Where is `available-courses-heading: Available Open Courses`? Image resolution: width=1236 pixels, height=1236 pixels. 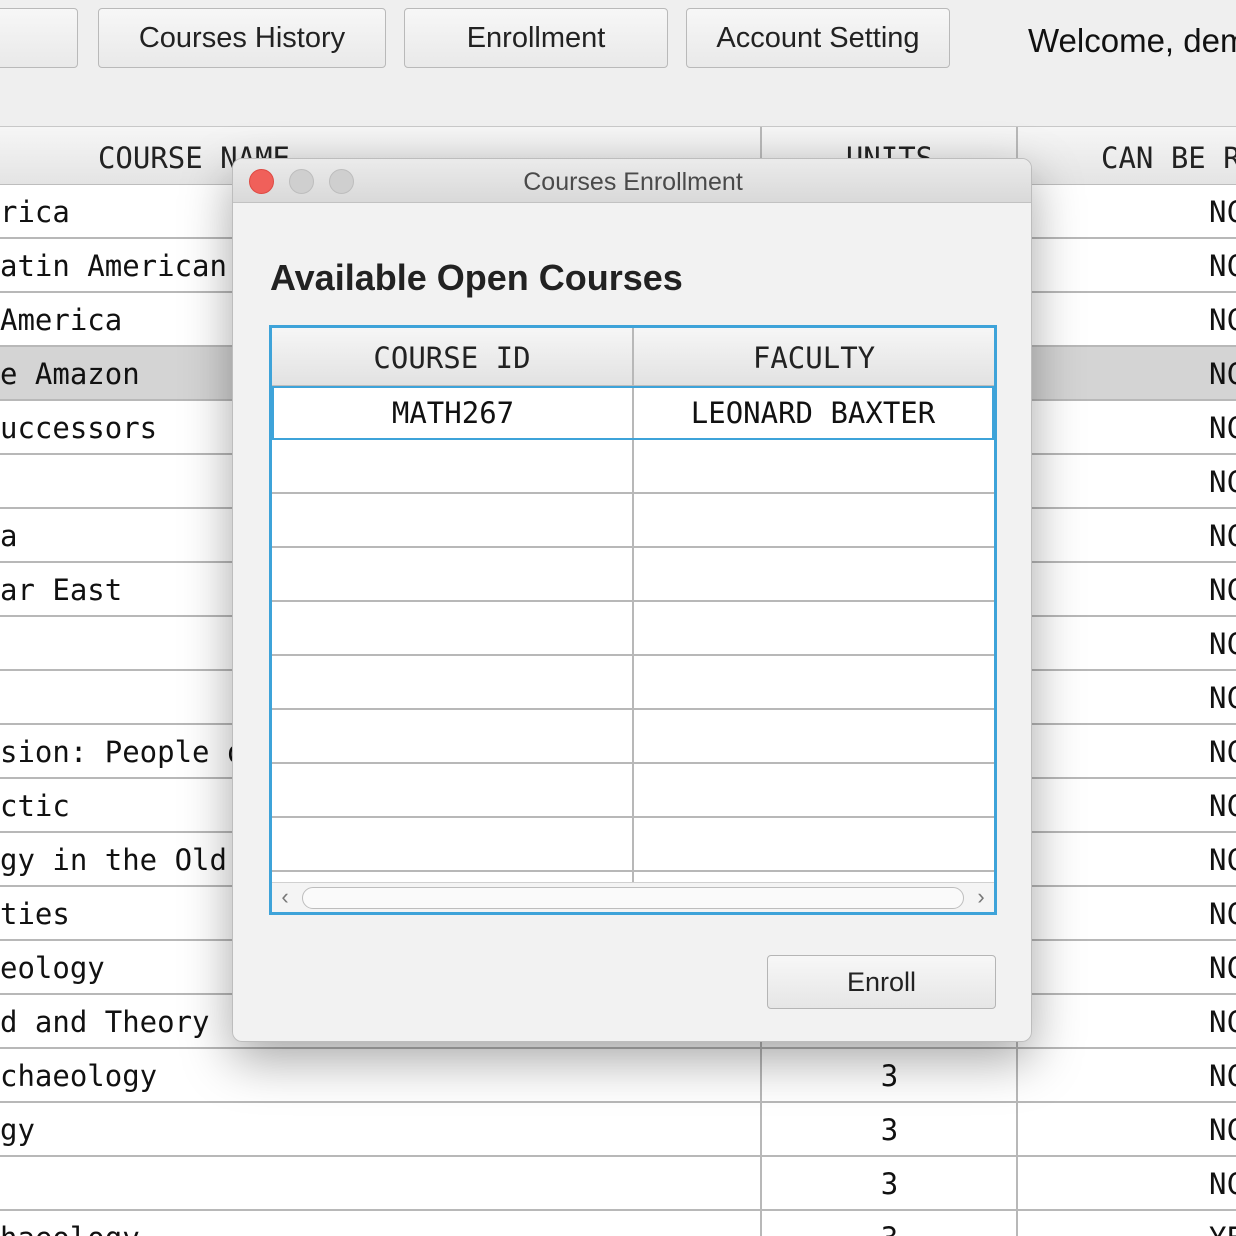 available-courses-heading: Available Open Courses is located at coordinates (476, 277).